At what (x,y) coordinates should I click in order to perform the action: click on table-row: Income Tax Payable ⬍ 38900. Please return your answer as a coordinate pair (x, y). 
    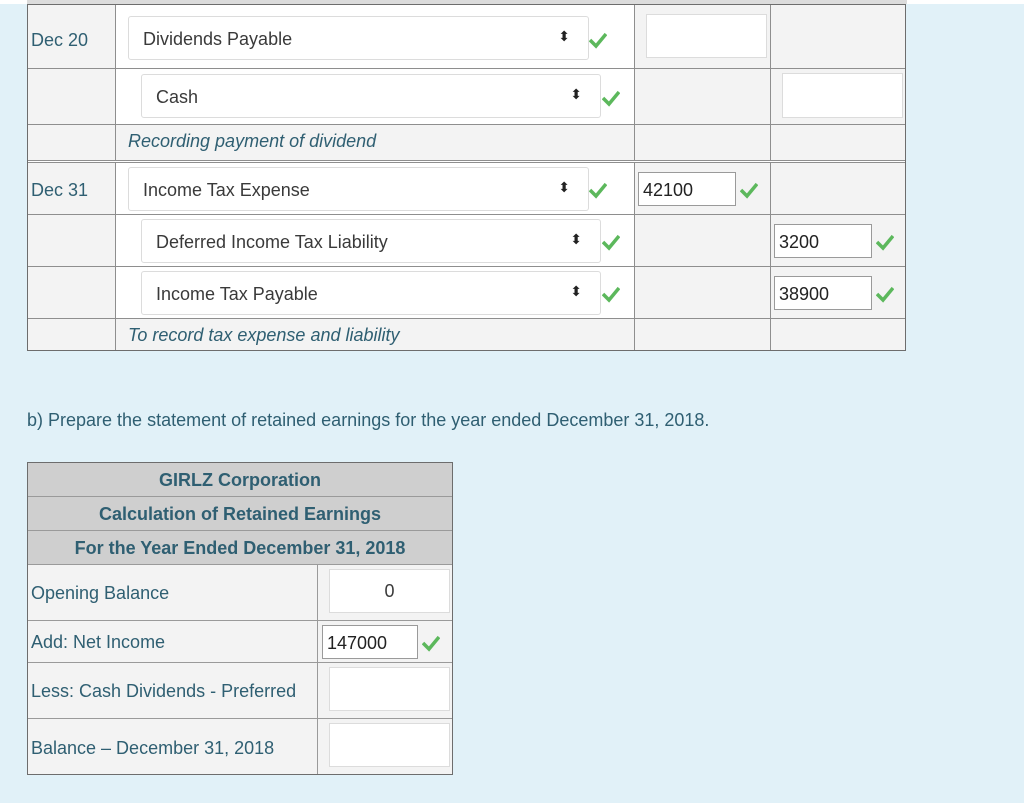
    Looking at the image, I should click on (466, 293).